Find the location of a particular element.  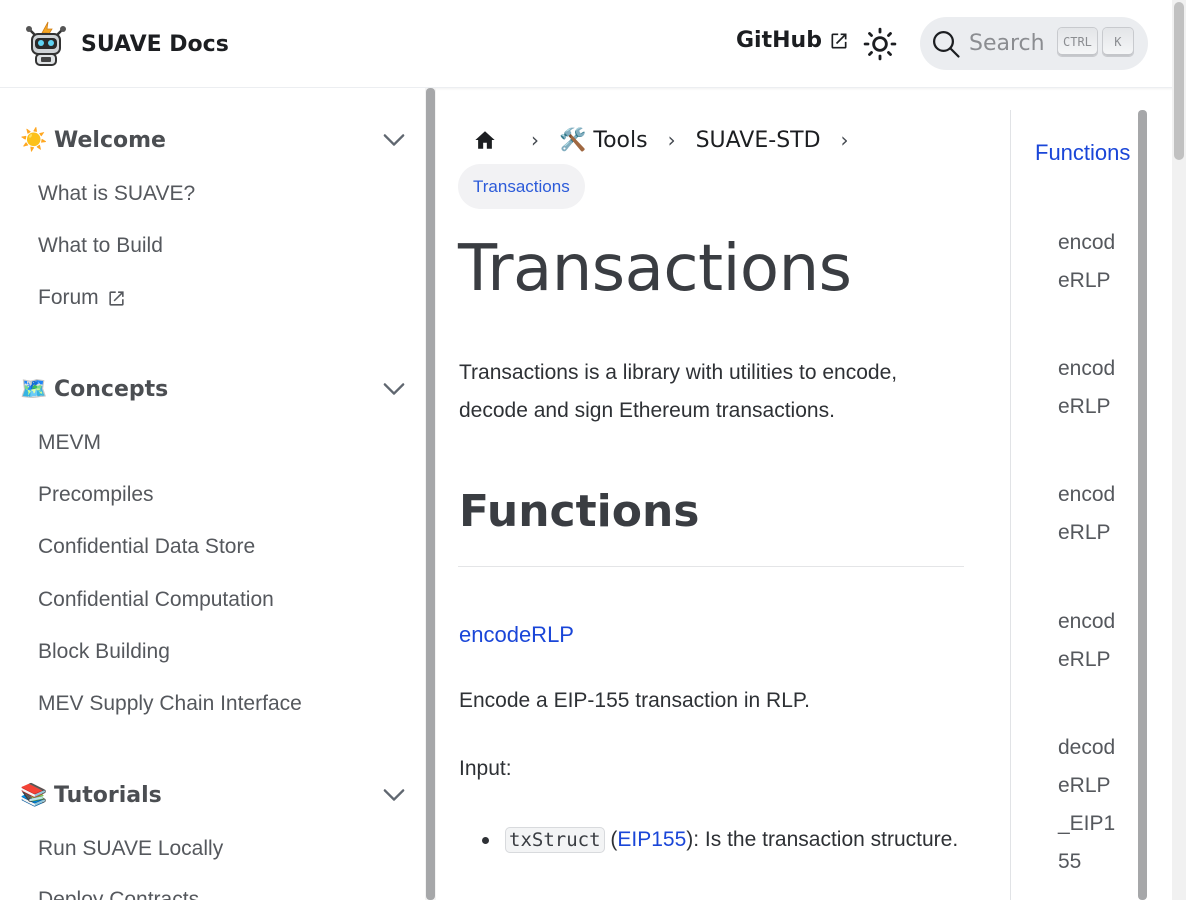

brand-title: SUAVE Docs is located at coordinates (155, 44).